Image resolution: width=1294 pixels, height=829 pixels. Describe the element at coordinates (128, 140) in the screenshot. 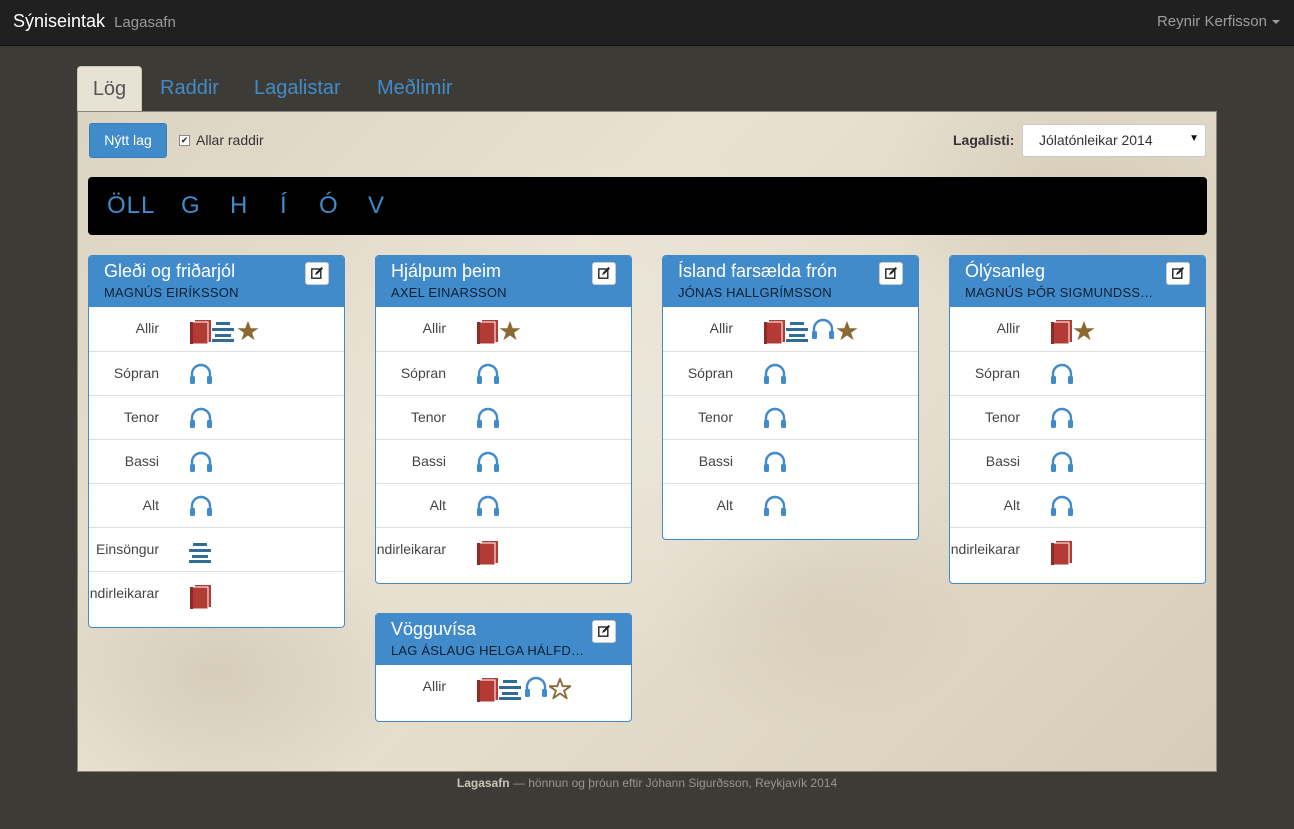

I see `new-song-button: Nýtt lag` at that location.